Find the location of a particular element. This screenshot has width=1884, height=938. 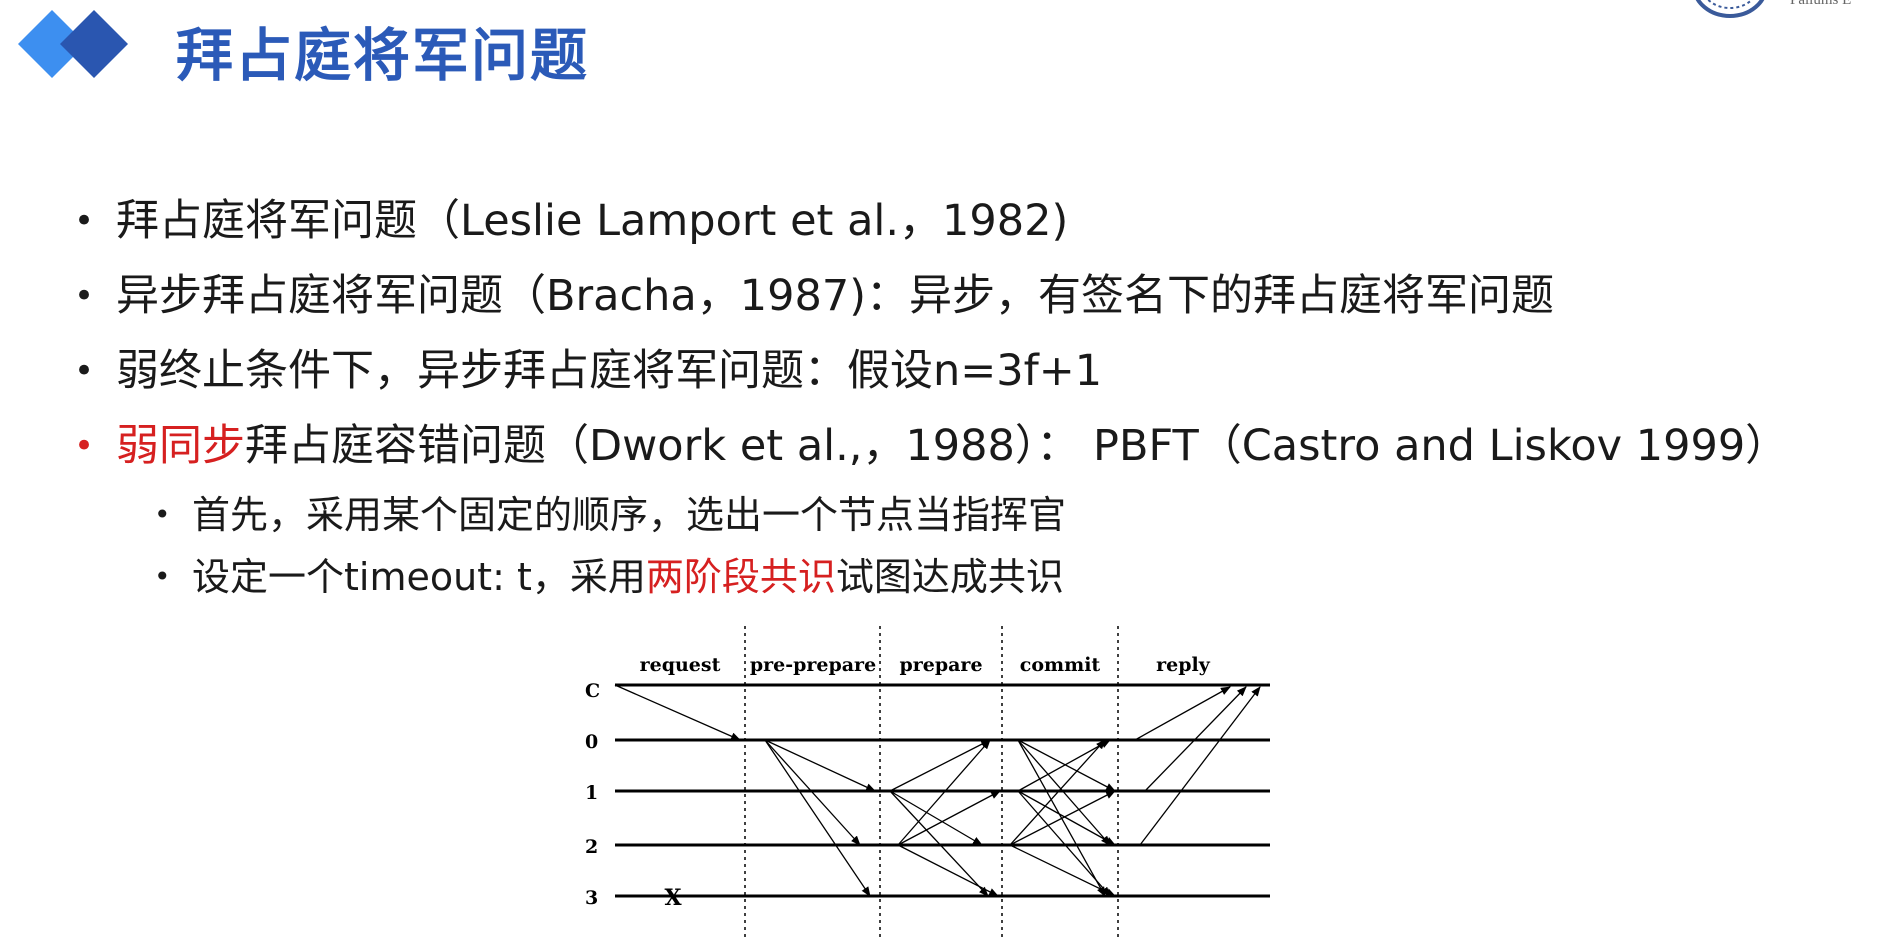

node-label-1: 1 is located at coordinates (591, 793).